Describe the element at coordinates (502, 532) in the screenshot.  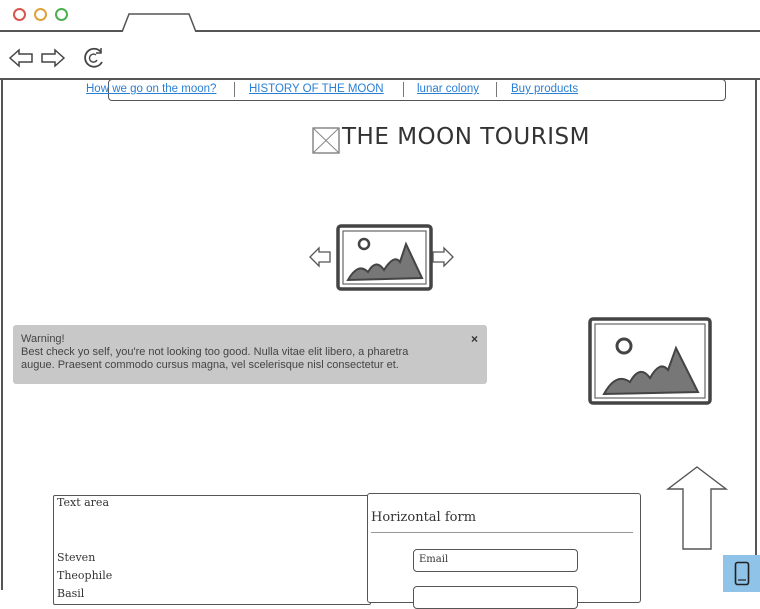
I see `form-divider` at that location.